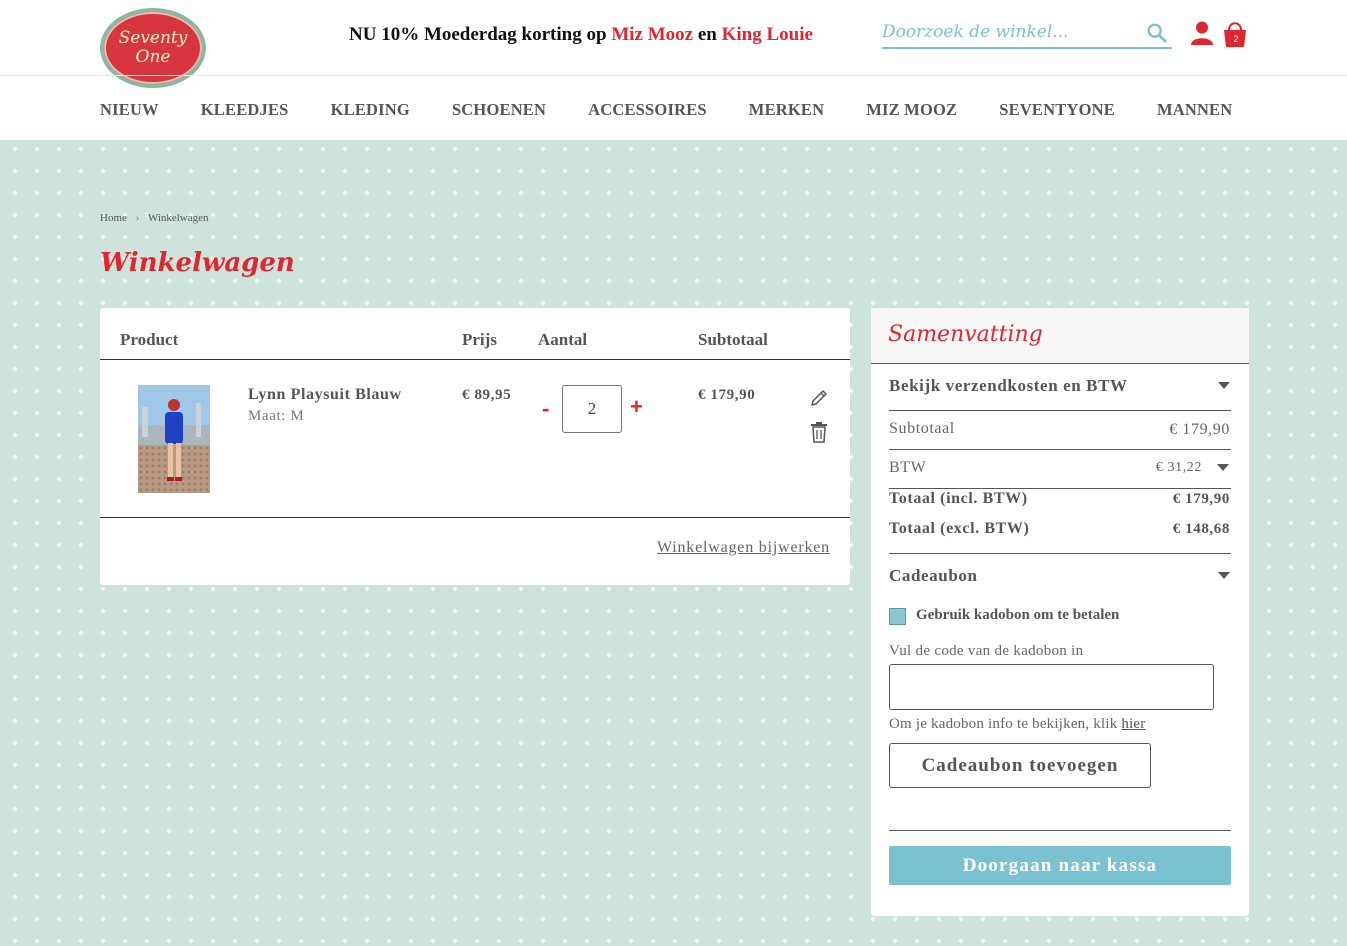  I want to click on vat-label: BTW, so click(908, 467).